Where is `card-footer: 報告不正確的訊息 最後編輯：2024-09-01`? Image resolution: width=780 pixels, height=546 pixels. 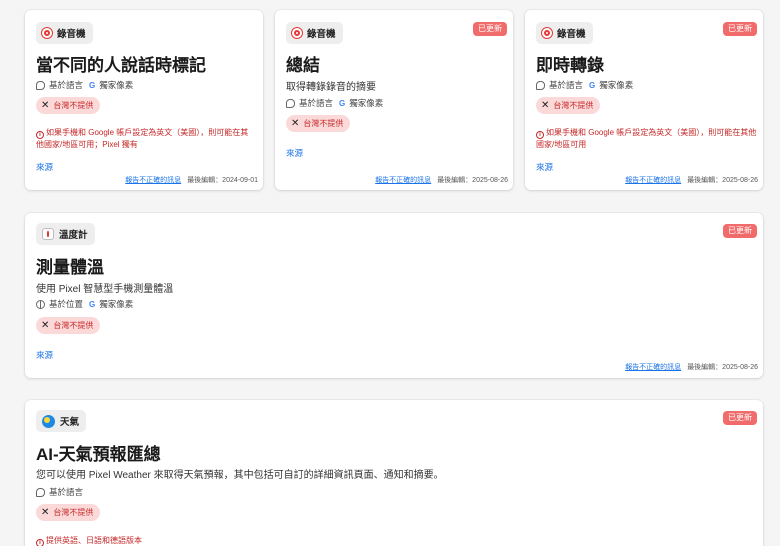
card-footer: 報告不正確的訊息 最後編輯：2024-09-01 is located at coordinates (191, 180).